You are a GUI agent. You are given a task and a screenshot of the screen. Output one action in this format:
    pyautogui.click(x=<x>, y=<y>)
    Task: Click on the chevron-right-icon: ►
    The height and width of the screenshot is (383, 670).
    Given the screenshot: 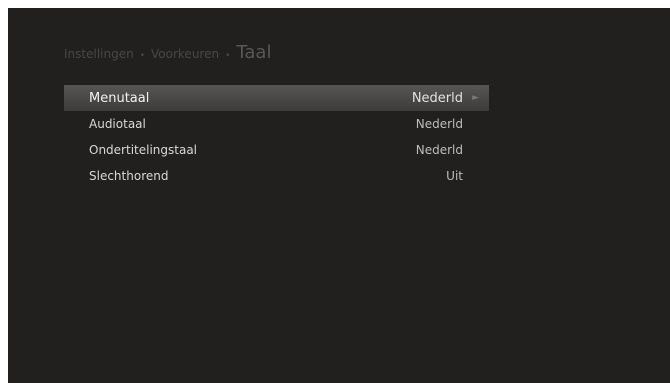 What is the action you would take?
    pyautogui.click(x=475, y=98)
    